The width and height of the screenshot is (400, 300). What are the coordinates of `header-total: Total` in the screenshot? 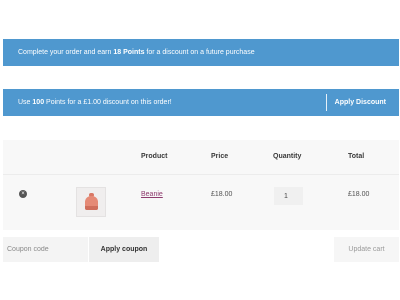 It's located at (356, 156).